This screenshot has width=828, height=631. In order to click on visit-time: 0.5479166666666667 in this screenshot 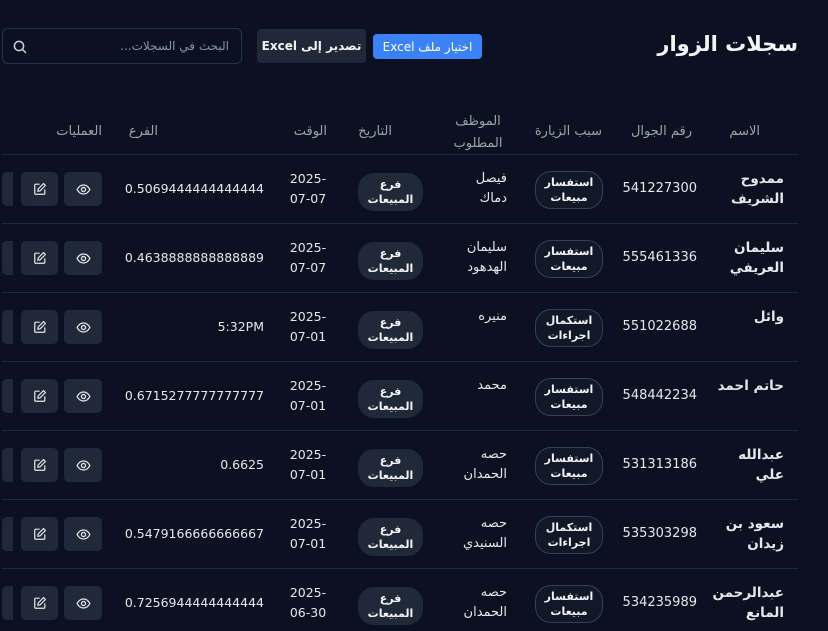, I will do `click(194, 533)`.